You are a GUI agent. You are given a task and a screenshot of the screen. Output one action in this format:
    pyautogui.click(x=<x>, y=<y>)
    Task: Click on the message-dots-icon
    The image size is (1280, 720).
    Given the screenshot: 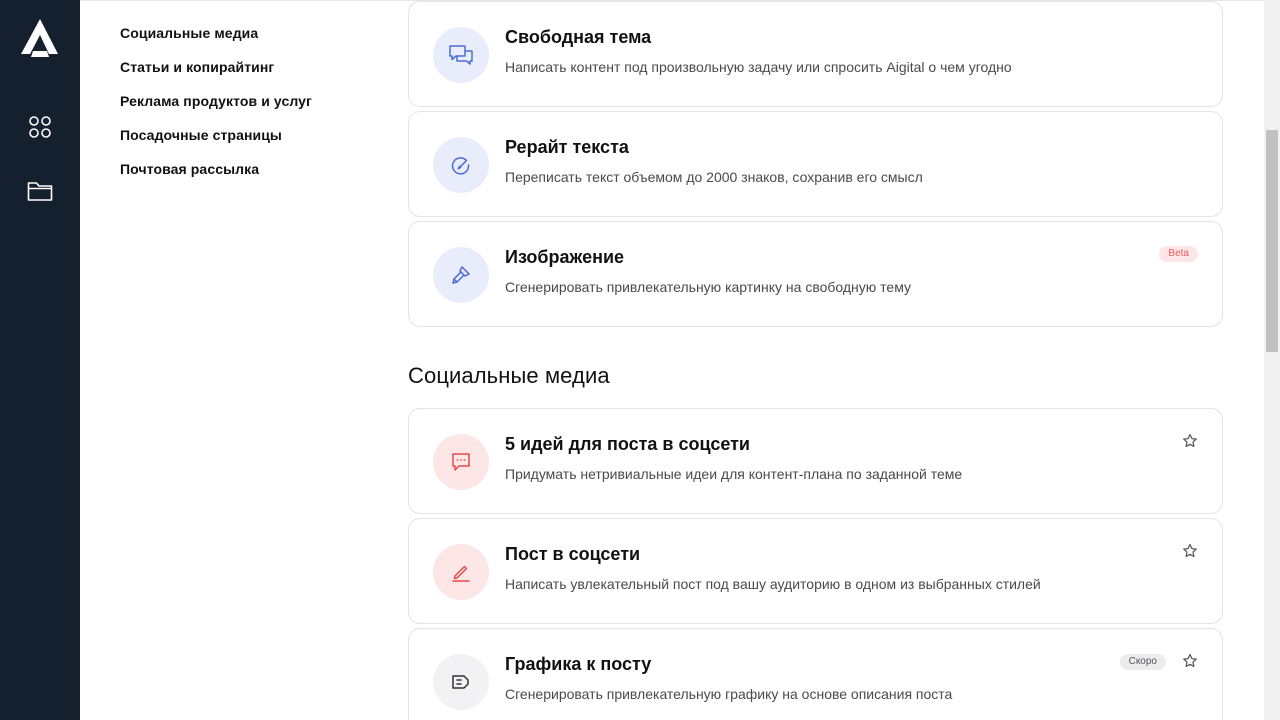 What is the action you would take?
    pyautogui.click(x=461, y=462)
    